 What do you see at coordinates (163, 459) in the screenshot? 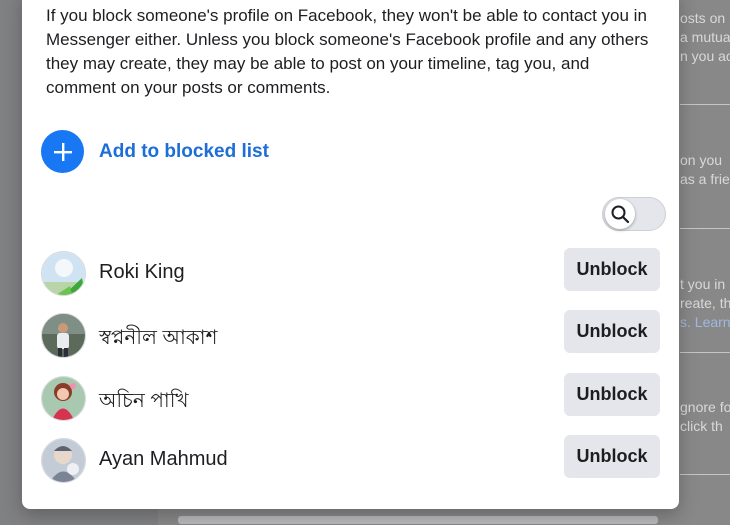
I see `person-name: Ayan Mahmud` at bounding box center [163, 459].